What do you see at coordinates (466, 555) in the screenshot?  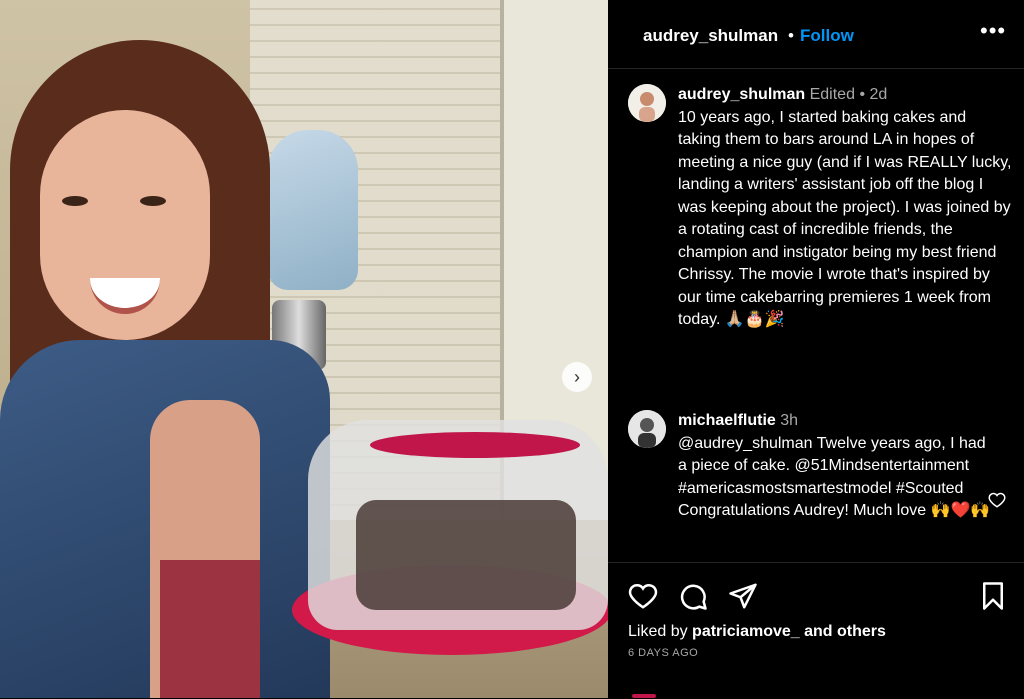 I see `photo-cake` at bounding box center [466, 555].